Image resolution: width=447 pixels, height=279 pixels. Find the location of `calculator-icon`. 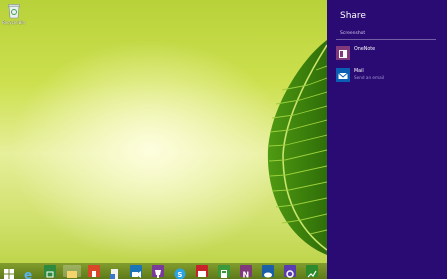

calculator-icon is located at coordinates (224, 271).